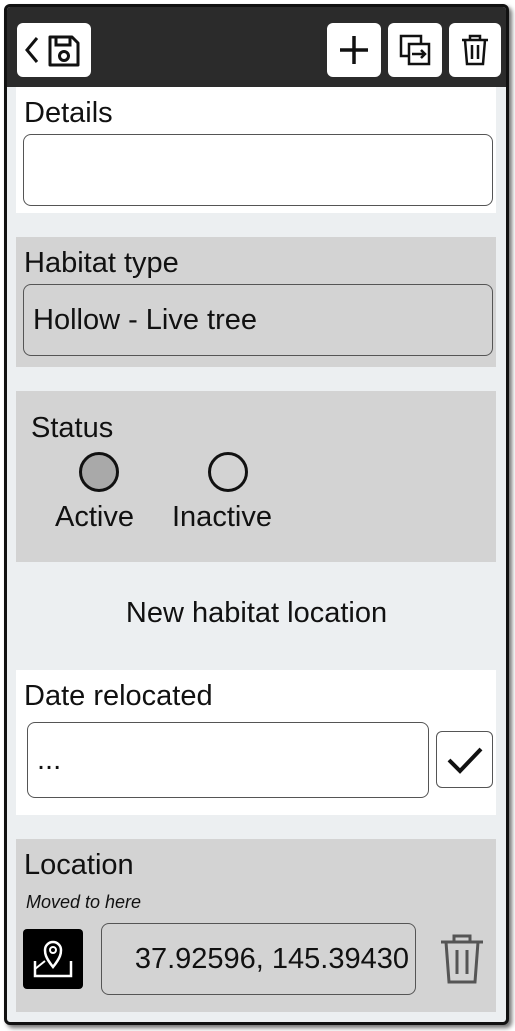  I want to click on toolbar, so click(256, 47).